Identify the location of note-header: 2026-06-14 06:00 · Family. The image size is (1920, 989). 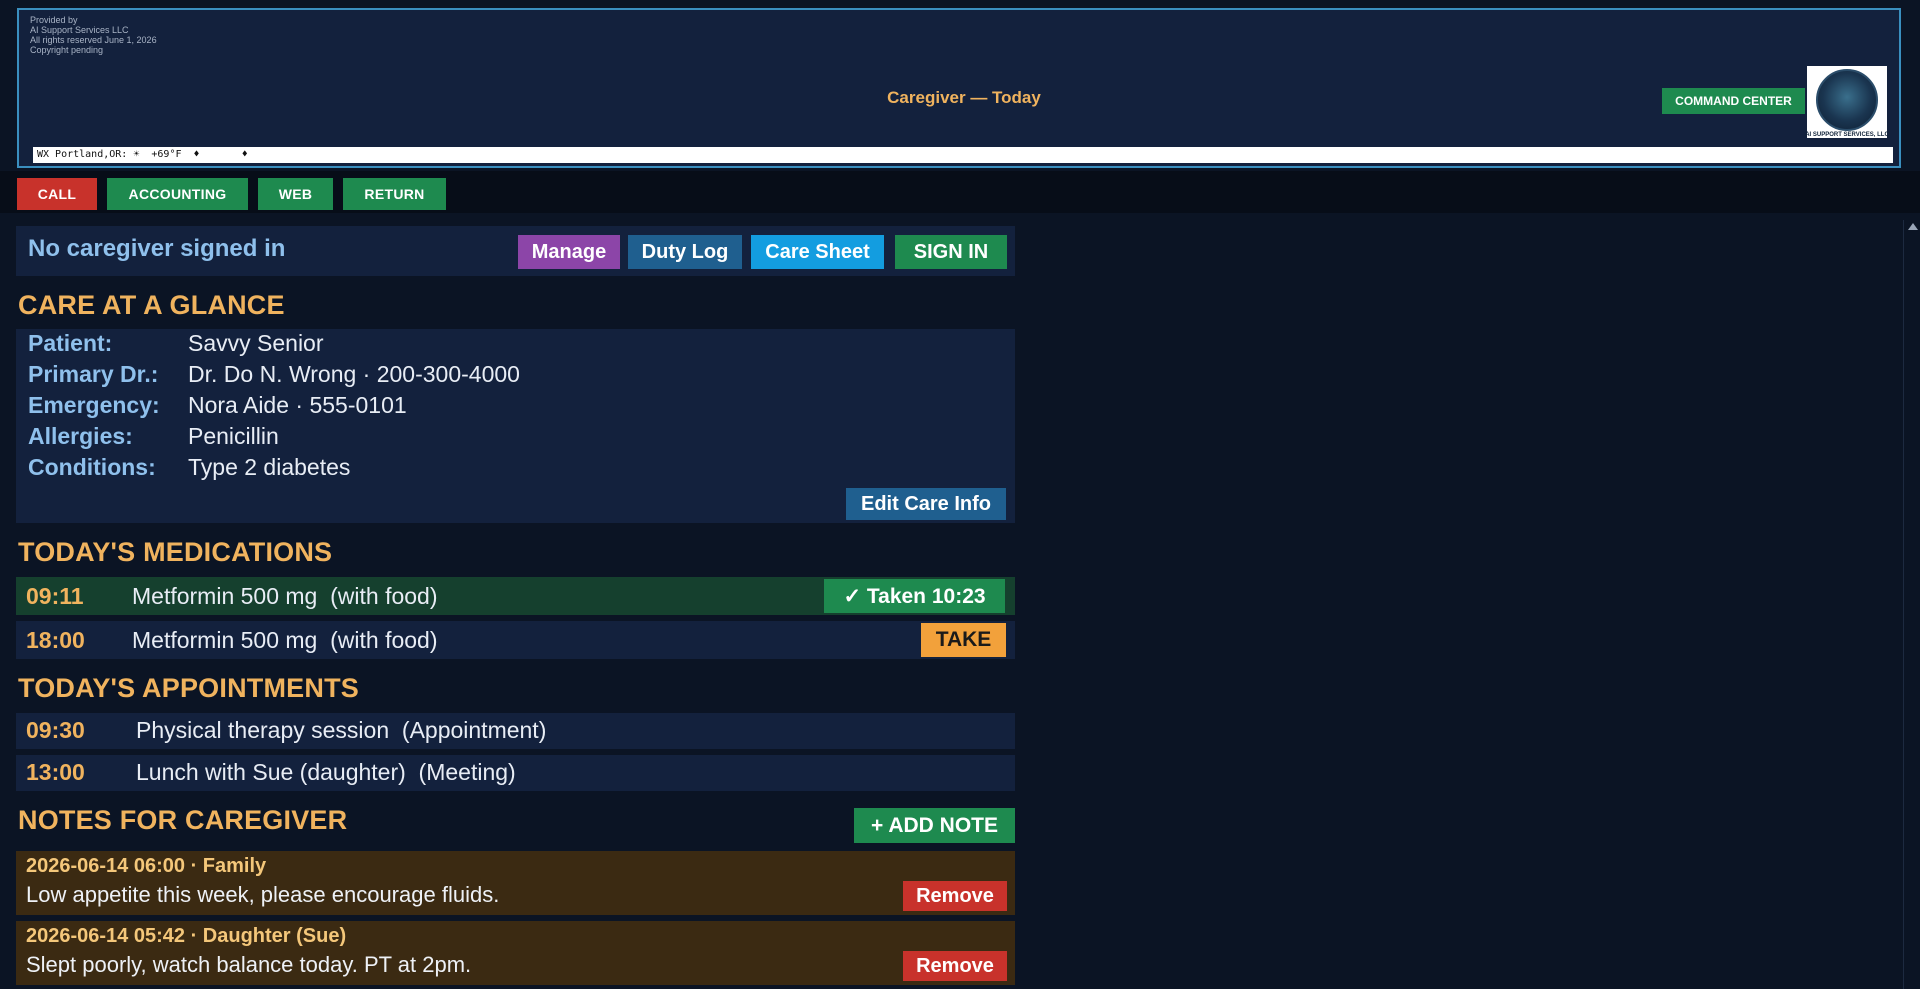
(146, 866).